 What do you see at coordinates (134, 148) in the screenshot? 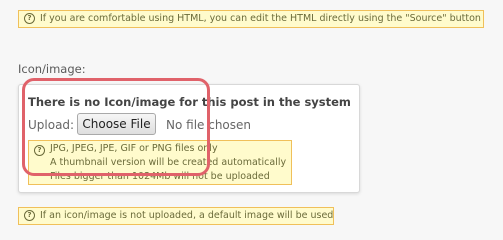
I see `file-types-hint: JPG, JPEG, JPE, GIF or PNG files only` at bounding box center [134, 148].